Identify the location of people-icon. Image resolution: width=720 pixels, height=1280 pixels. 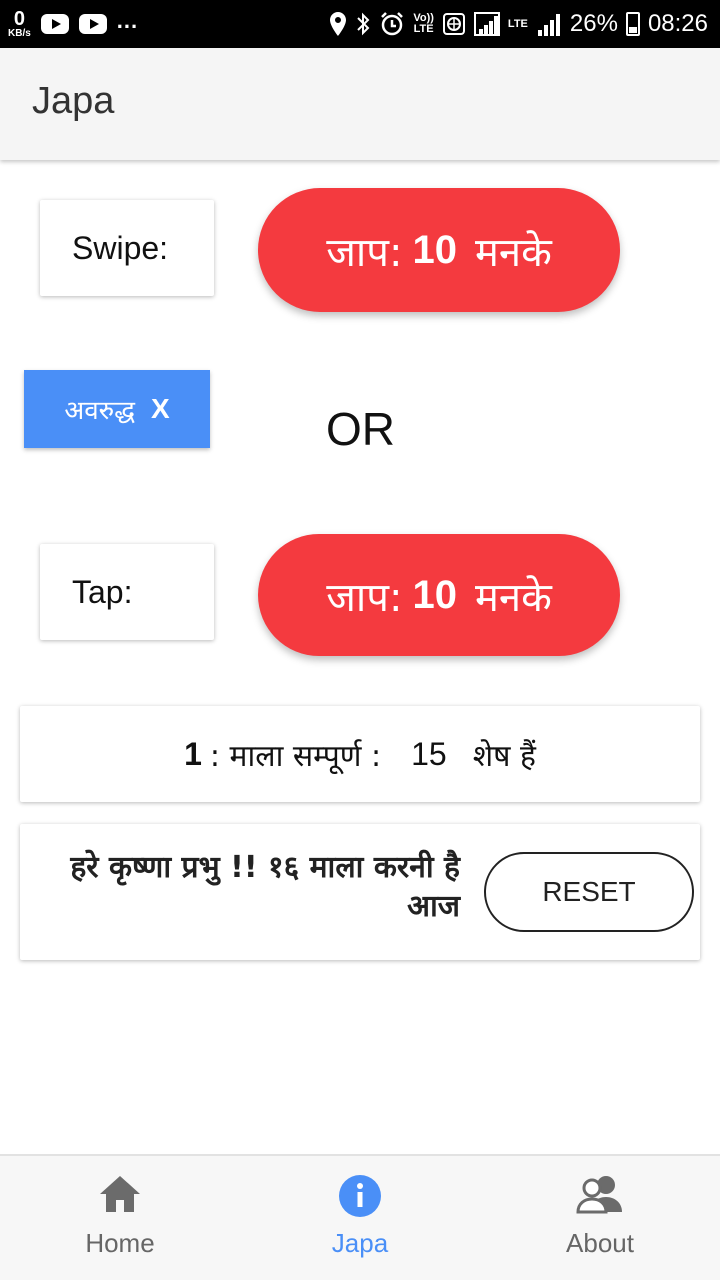
(599, 1195).